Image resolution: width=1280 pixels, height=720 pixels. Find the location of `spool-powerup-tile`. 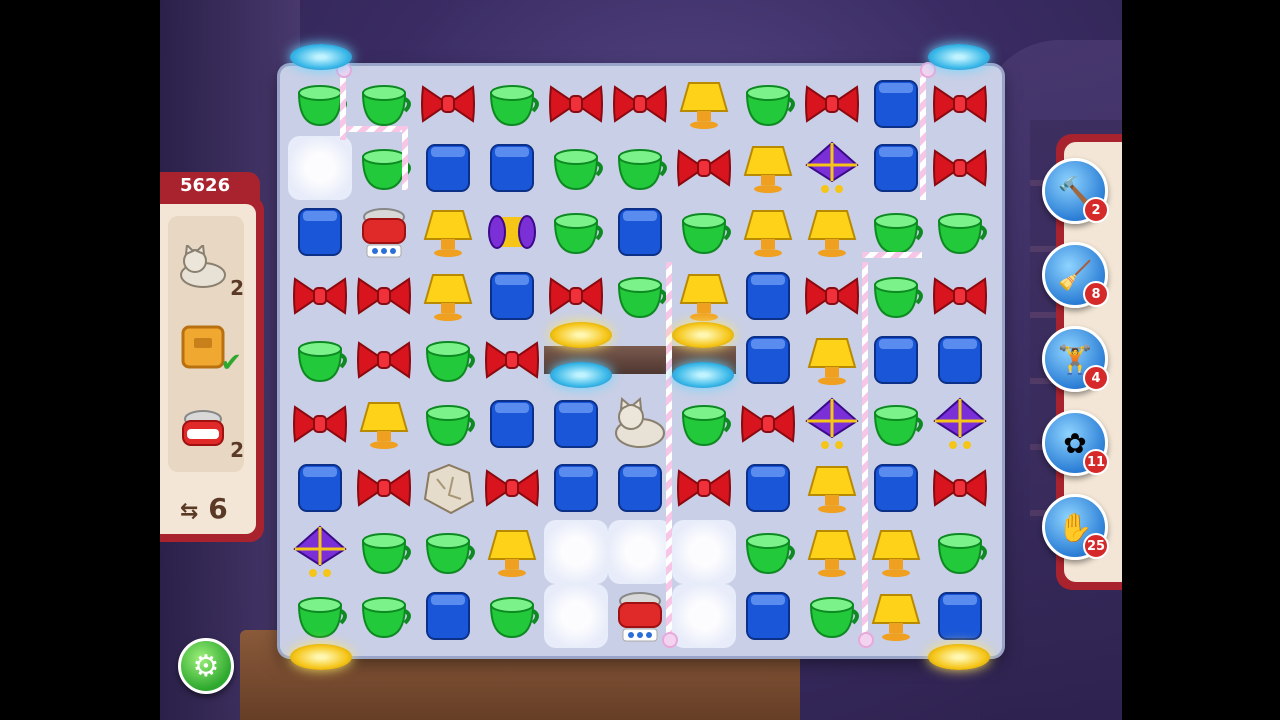

spool-powerup-tile is located at coordinates (512, 232).